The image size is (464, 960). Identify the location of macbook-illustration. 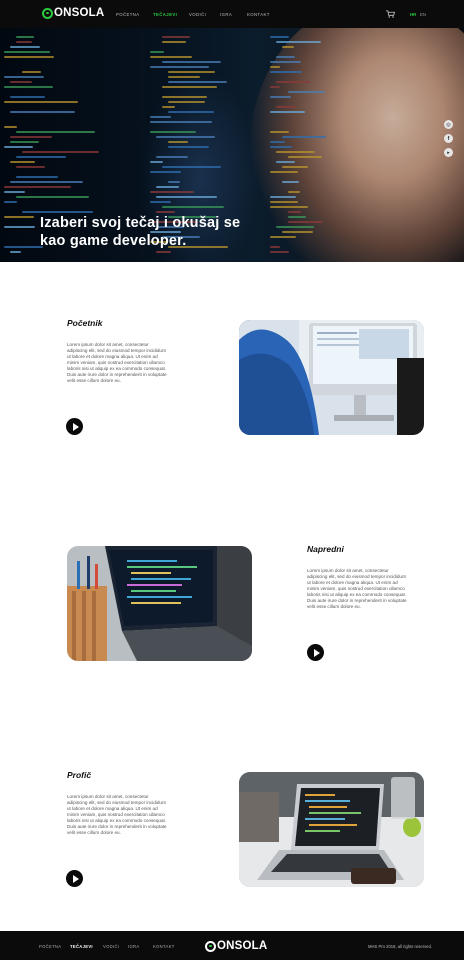
(331, 829).